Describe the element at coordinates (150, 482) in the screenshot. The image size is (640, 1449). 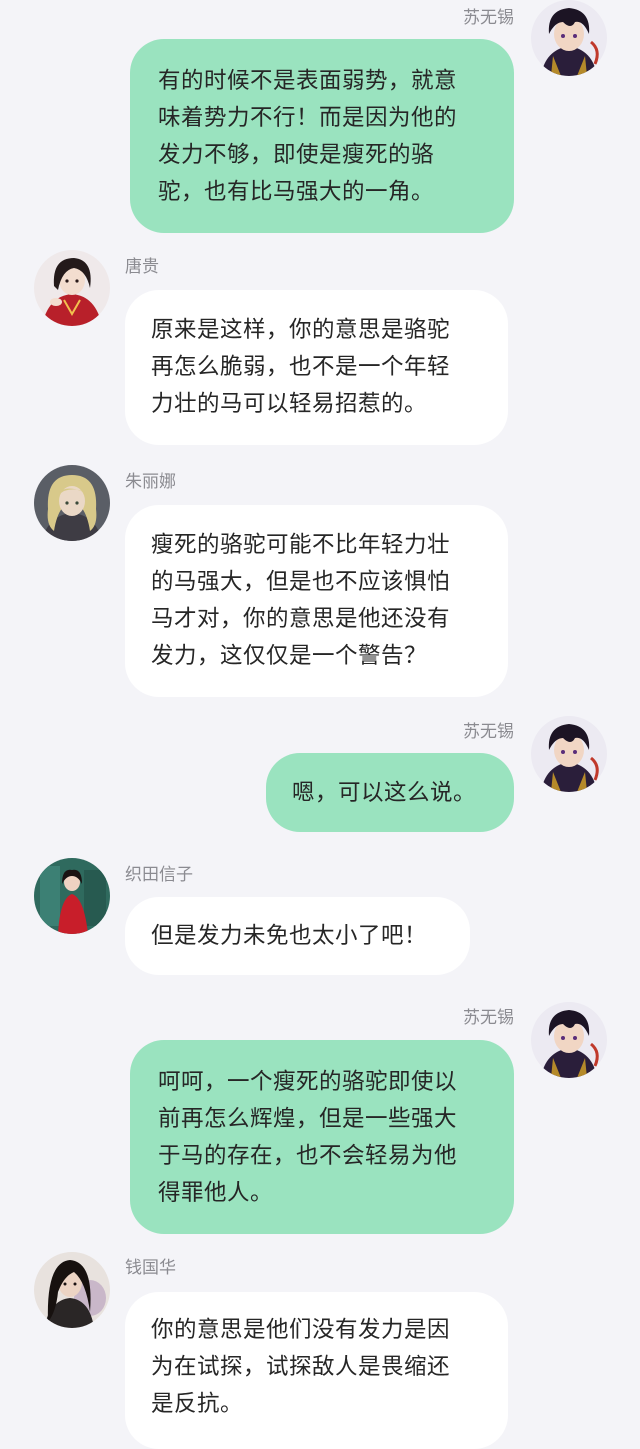
I see `sender-name: 朱丽娜` at that location.